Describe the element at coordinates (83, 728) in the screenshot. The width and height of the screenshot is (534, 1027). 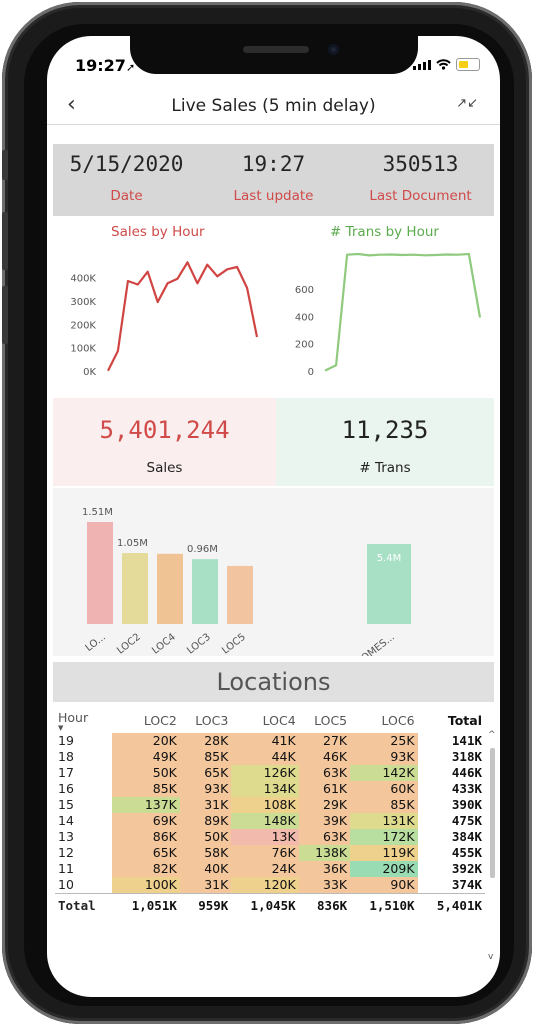
I see `sort-desc-icon: ▼` at that location.